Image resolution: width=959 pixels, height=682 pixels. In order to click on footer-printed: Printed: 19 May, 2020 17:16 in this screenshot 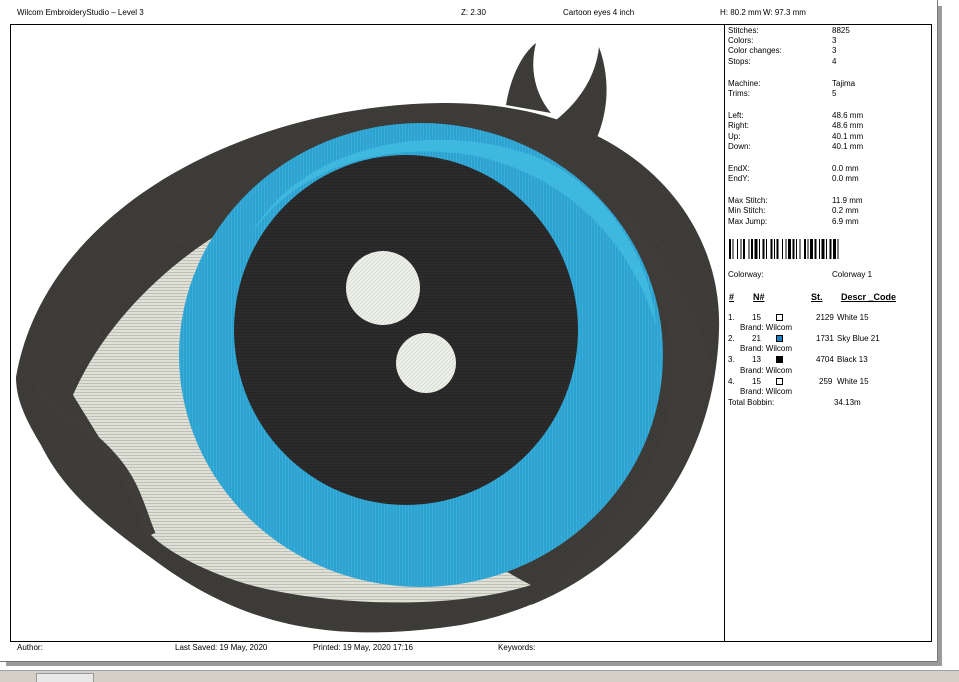, I will do `click(363, 647)`.